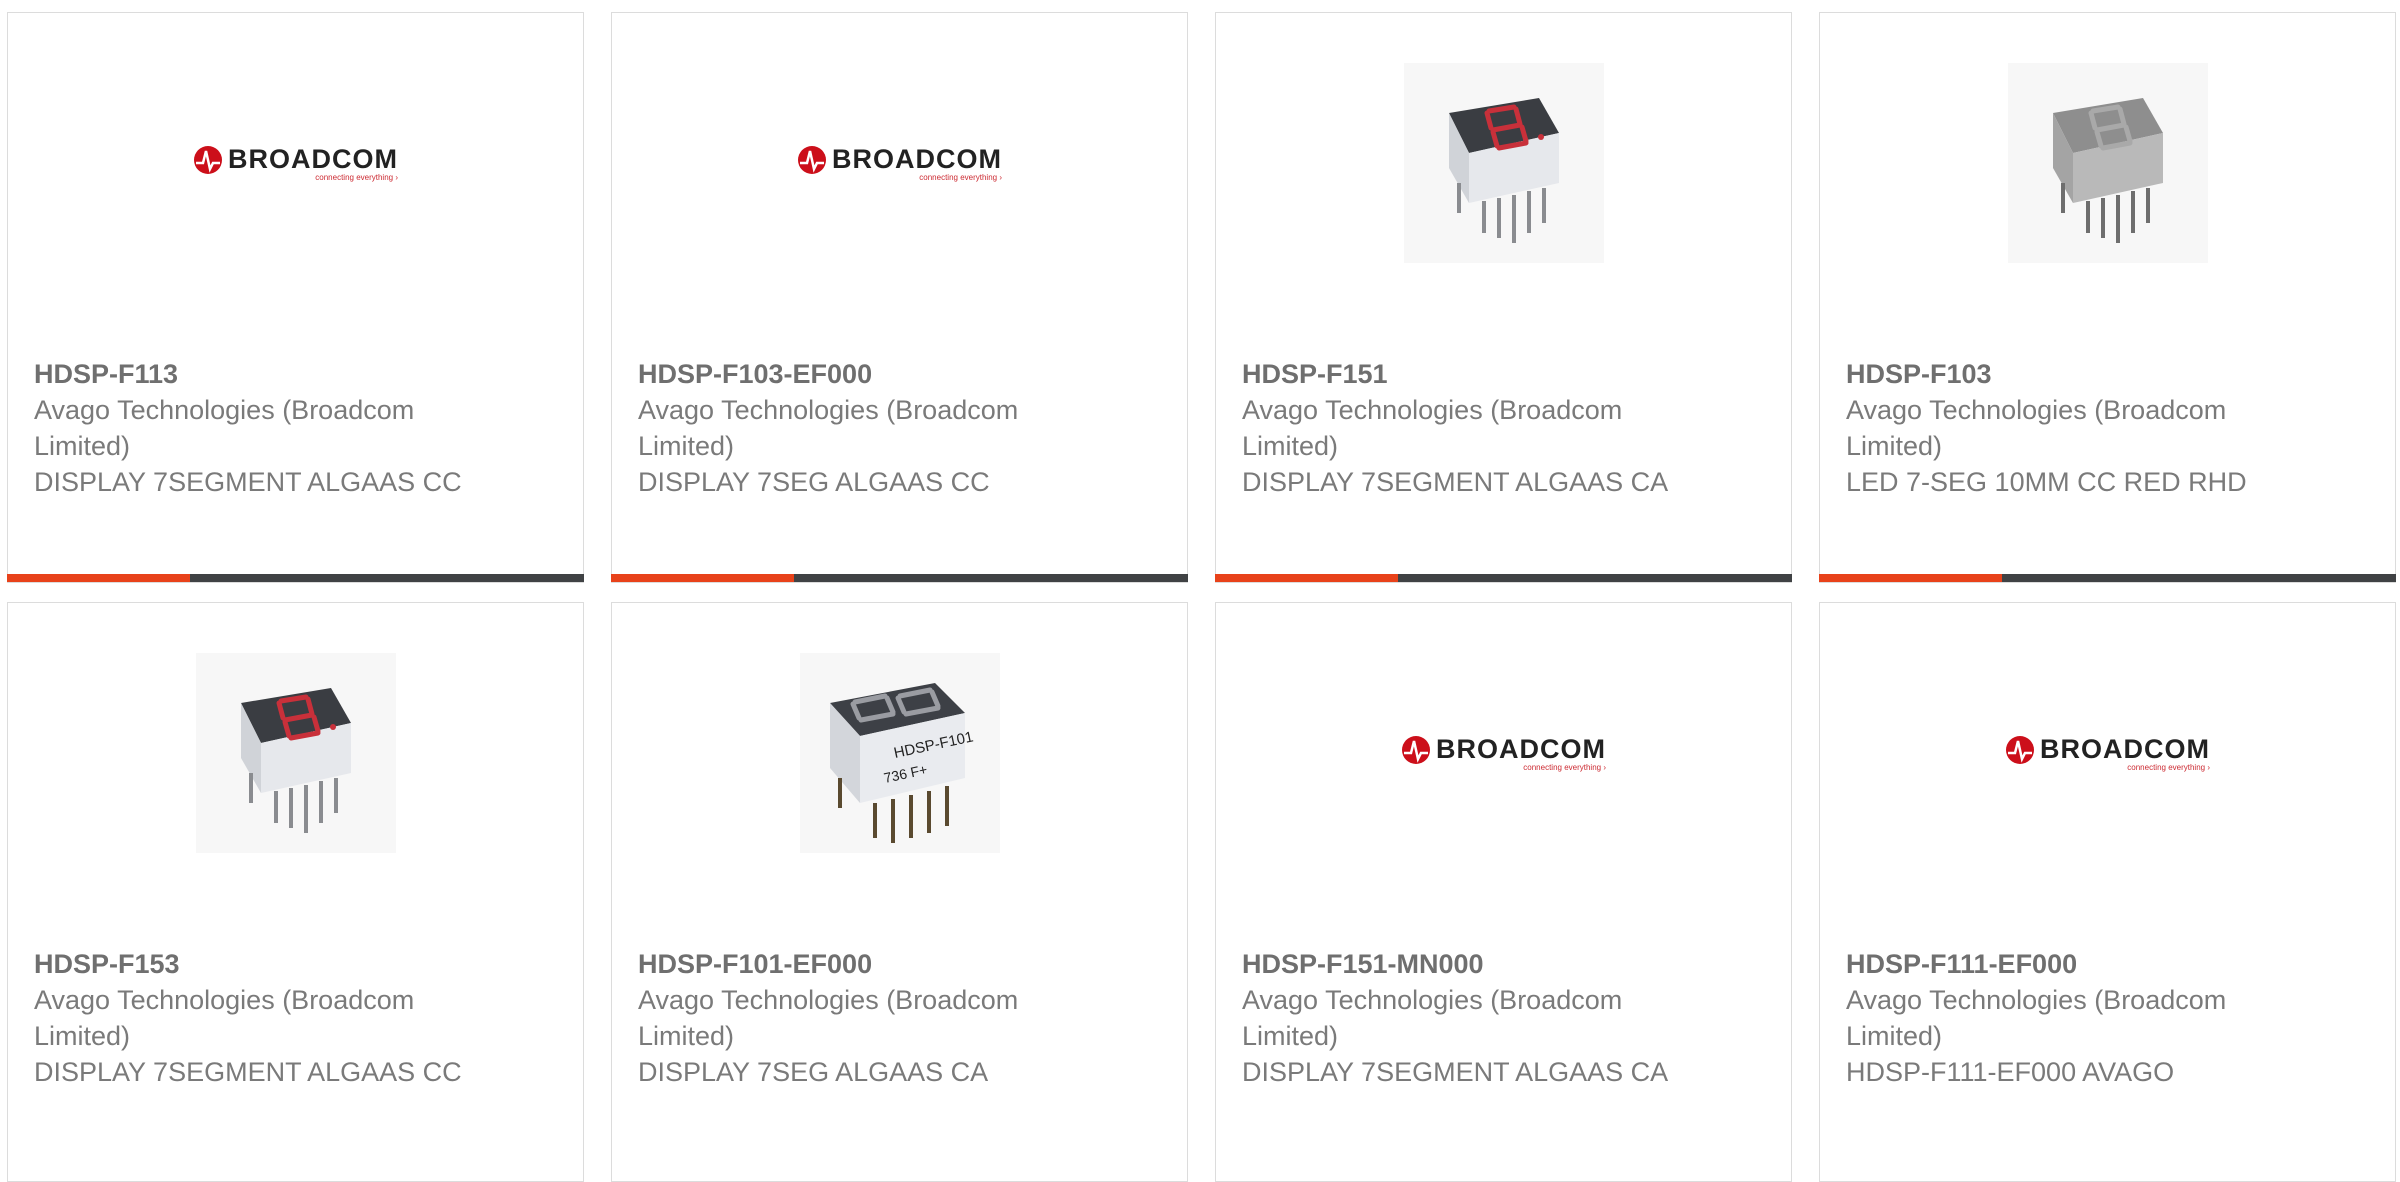 This screenshot has height=1182, width=2400. Describe the element at coordinates (2010, 1072) in the screenshot. I see `description: HDSP-F111-EF000 AVAGO` at that location.